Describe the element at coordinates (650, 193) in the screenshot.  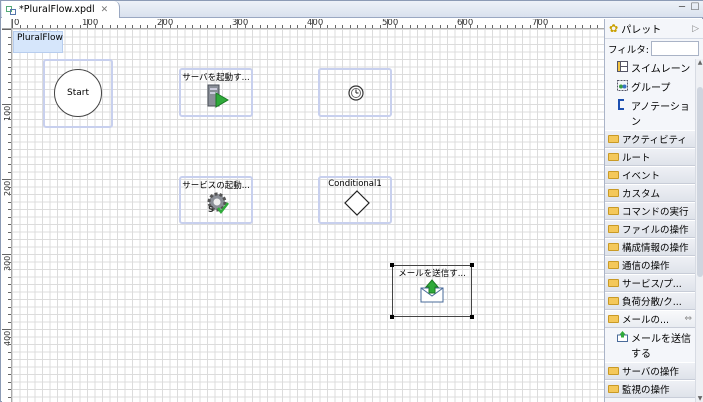
I see `drawer-custom: カスタム` at that location.